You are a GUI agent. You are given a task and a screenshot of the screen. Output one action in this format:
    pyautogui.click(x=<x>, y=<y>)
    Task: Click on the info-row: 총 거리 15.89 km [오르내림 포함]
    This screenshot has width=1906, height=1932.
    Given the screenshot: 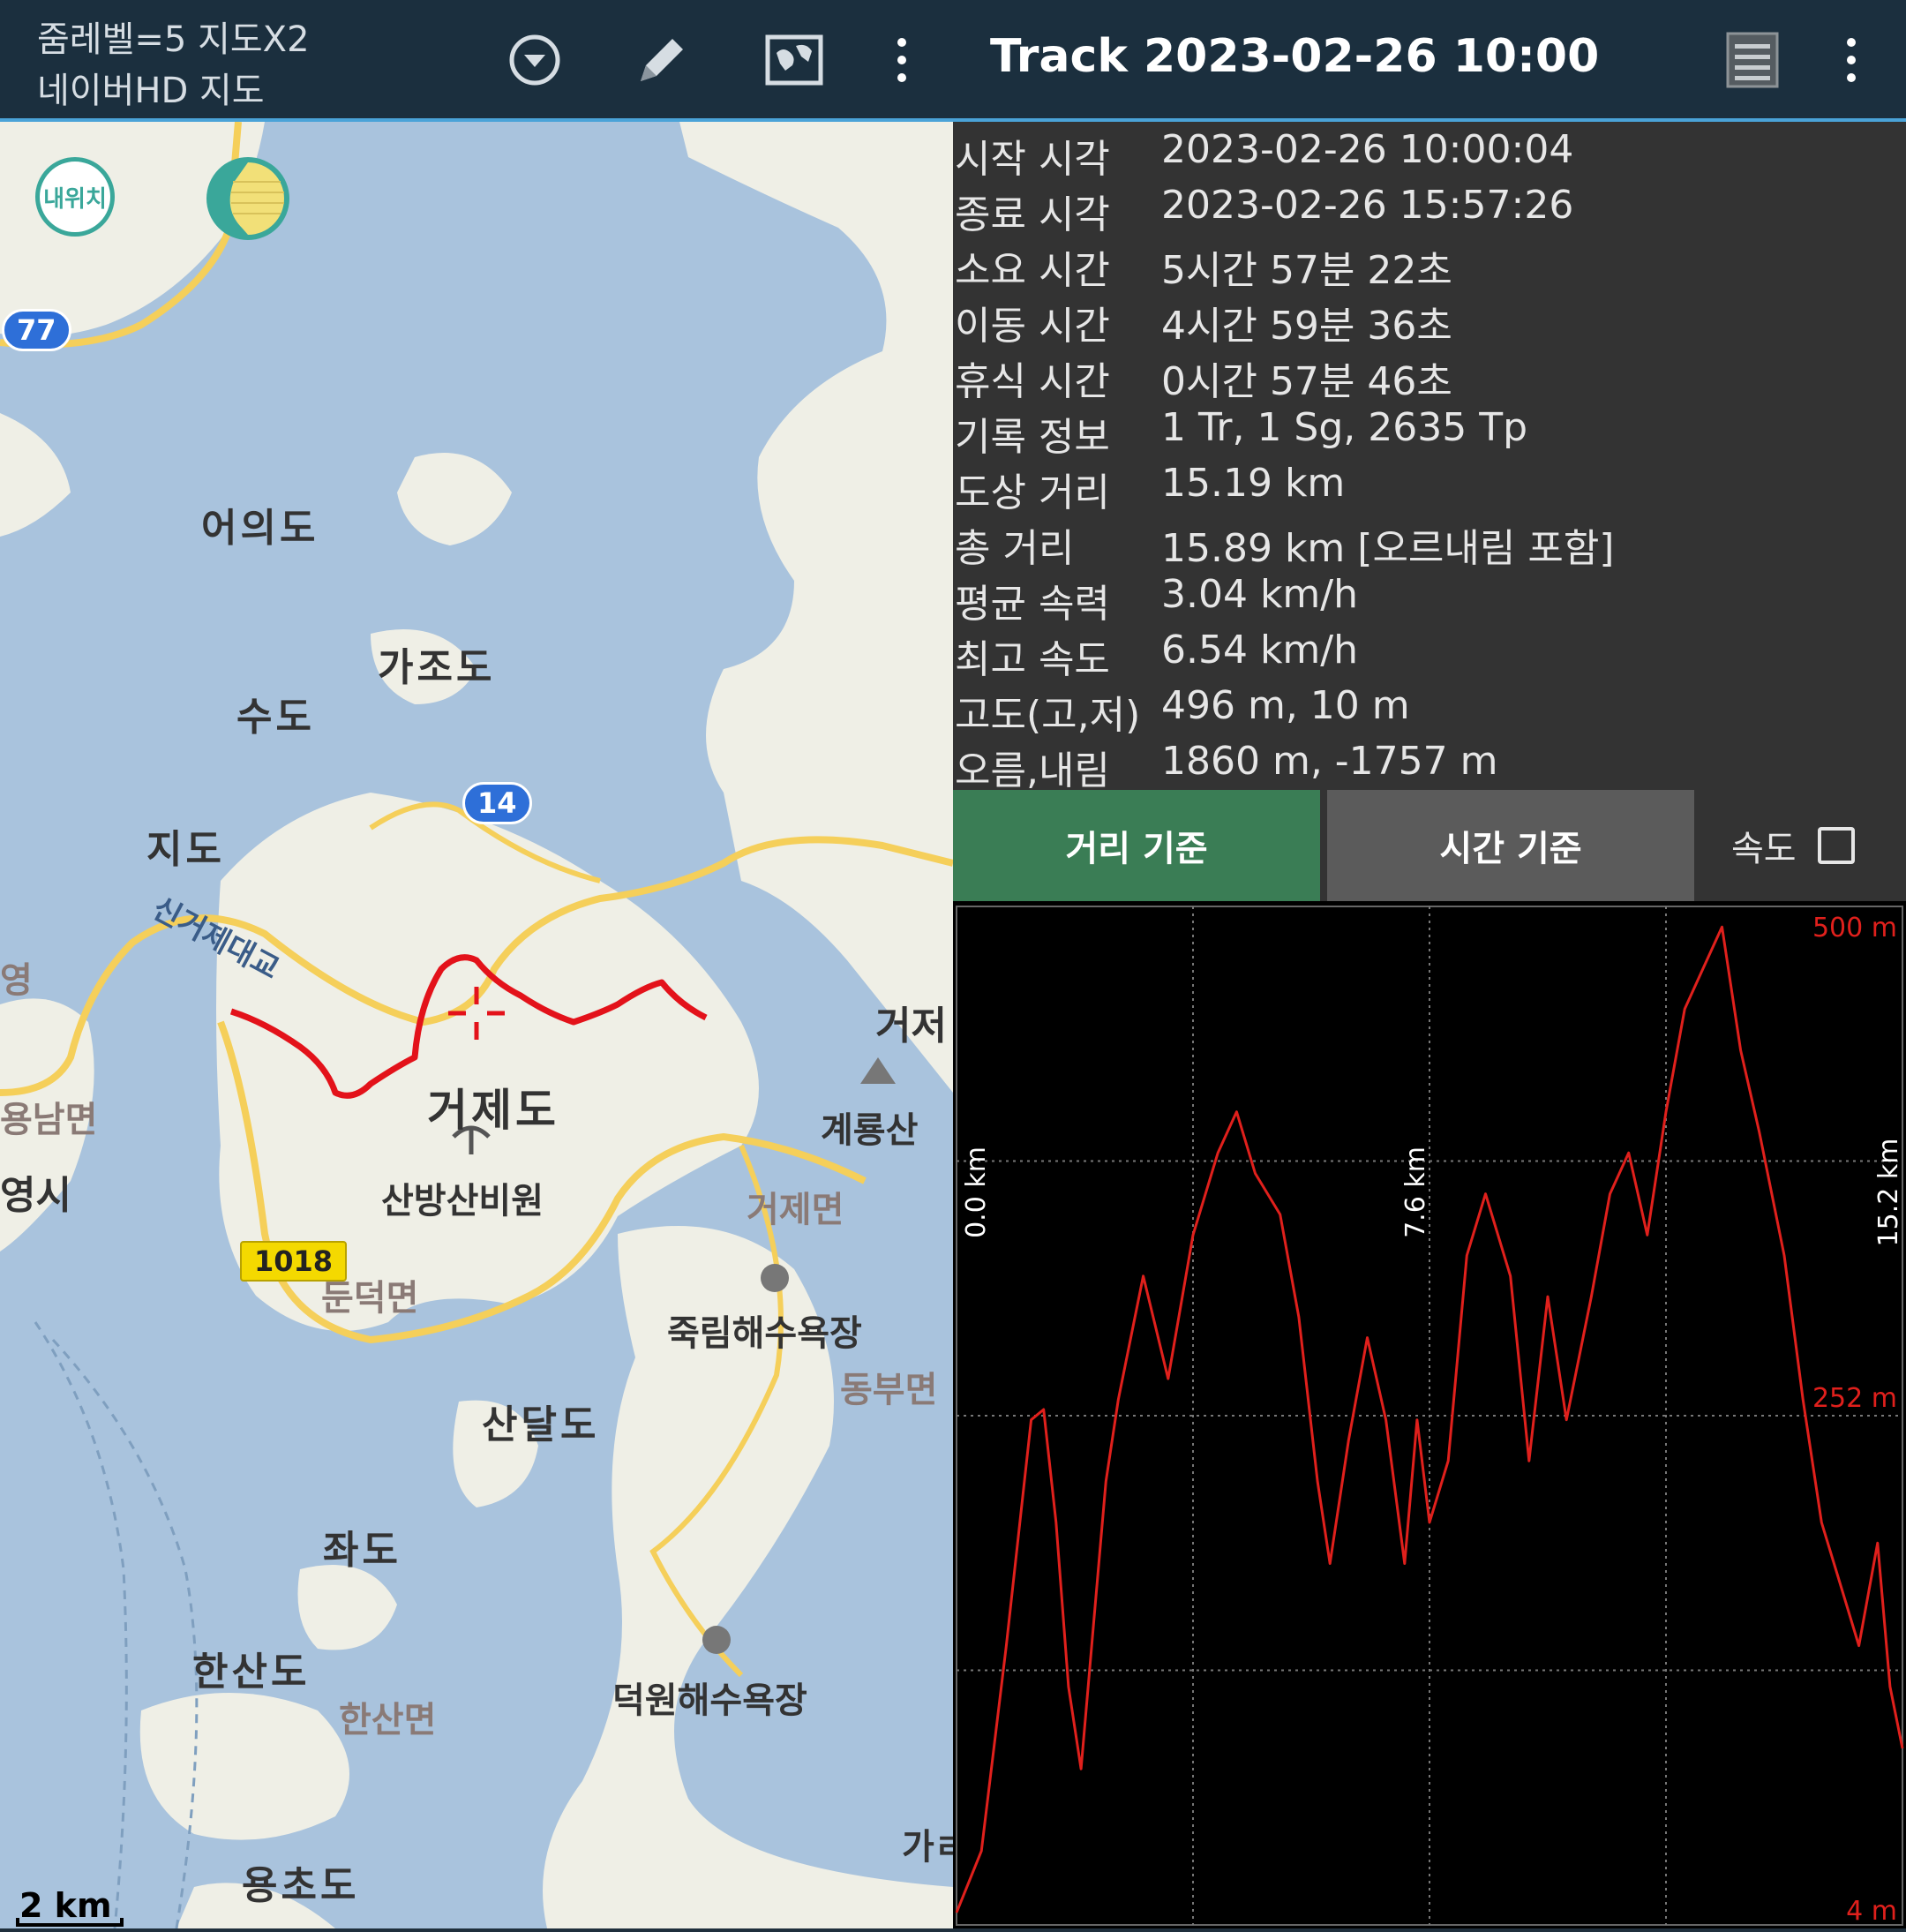 What is the action you would take?
    pyautogui.click(x=1429, y=541)
    